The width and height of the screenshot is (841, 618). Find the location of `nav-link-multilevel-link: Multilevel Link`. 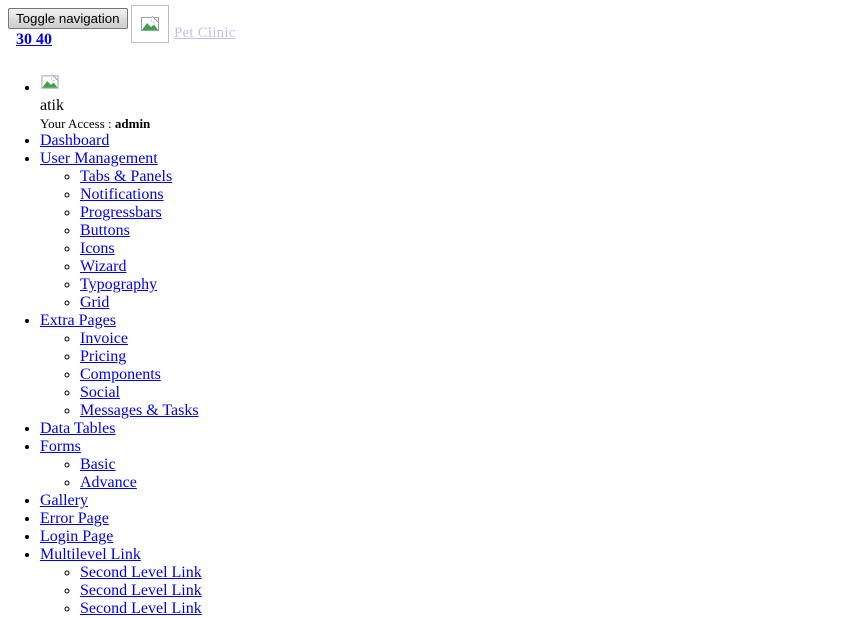

nav-link-multilevel-link: Multilevel Link is located at coordinates (90, 554).